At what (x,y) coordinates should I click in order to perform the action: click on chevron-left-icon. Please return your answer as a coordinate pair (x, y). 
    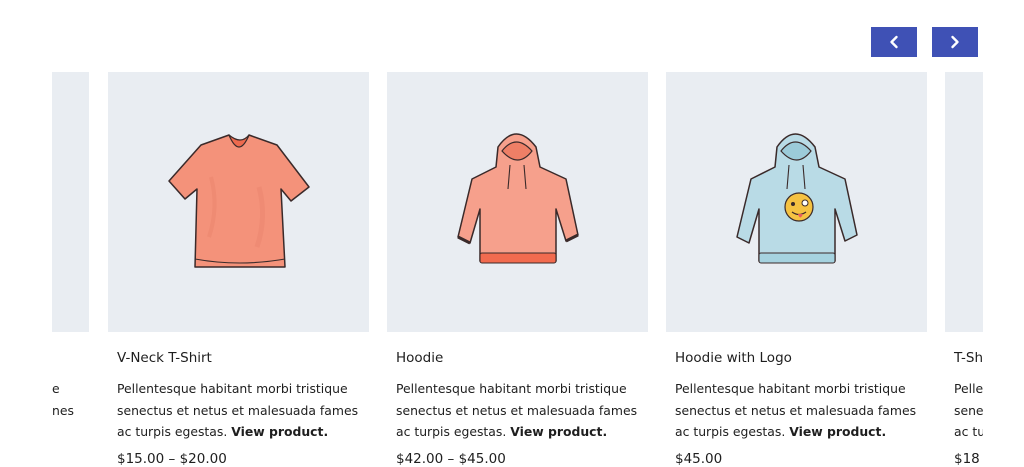
    Looking at the image, I should click on (894, 42).